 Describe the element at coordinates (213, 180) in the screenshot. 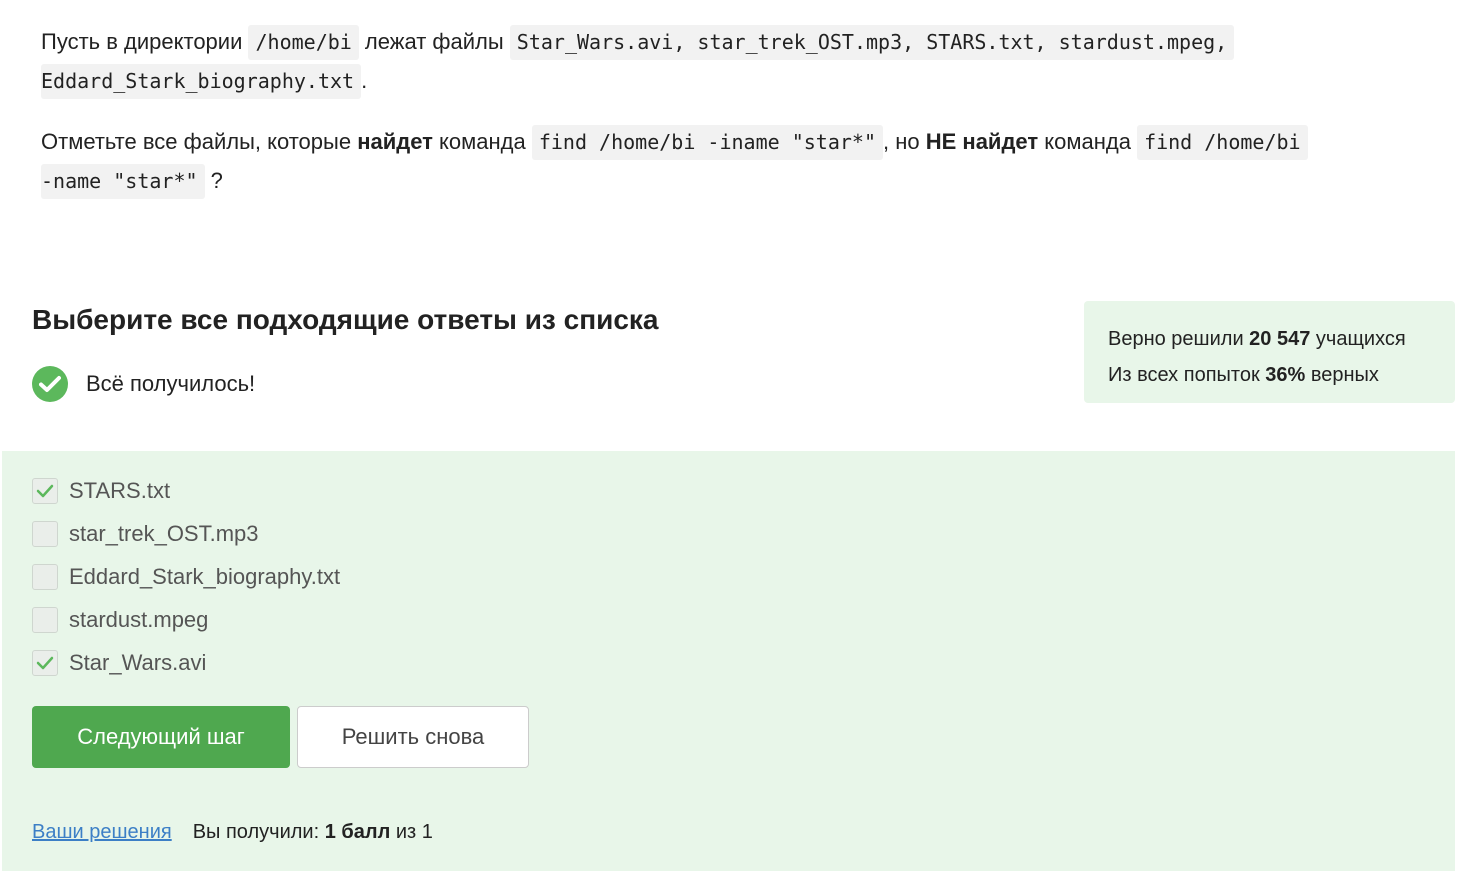

I see `question-fragment: ?` at that location.